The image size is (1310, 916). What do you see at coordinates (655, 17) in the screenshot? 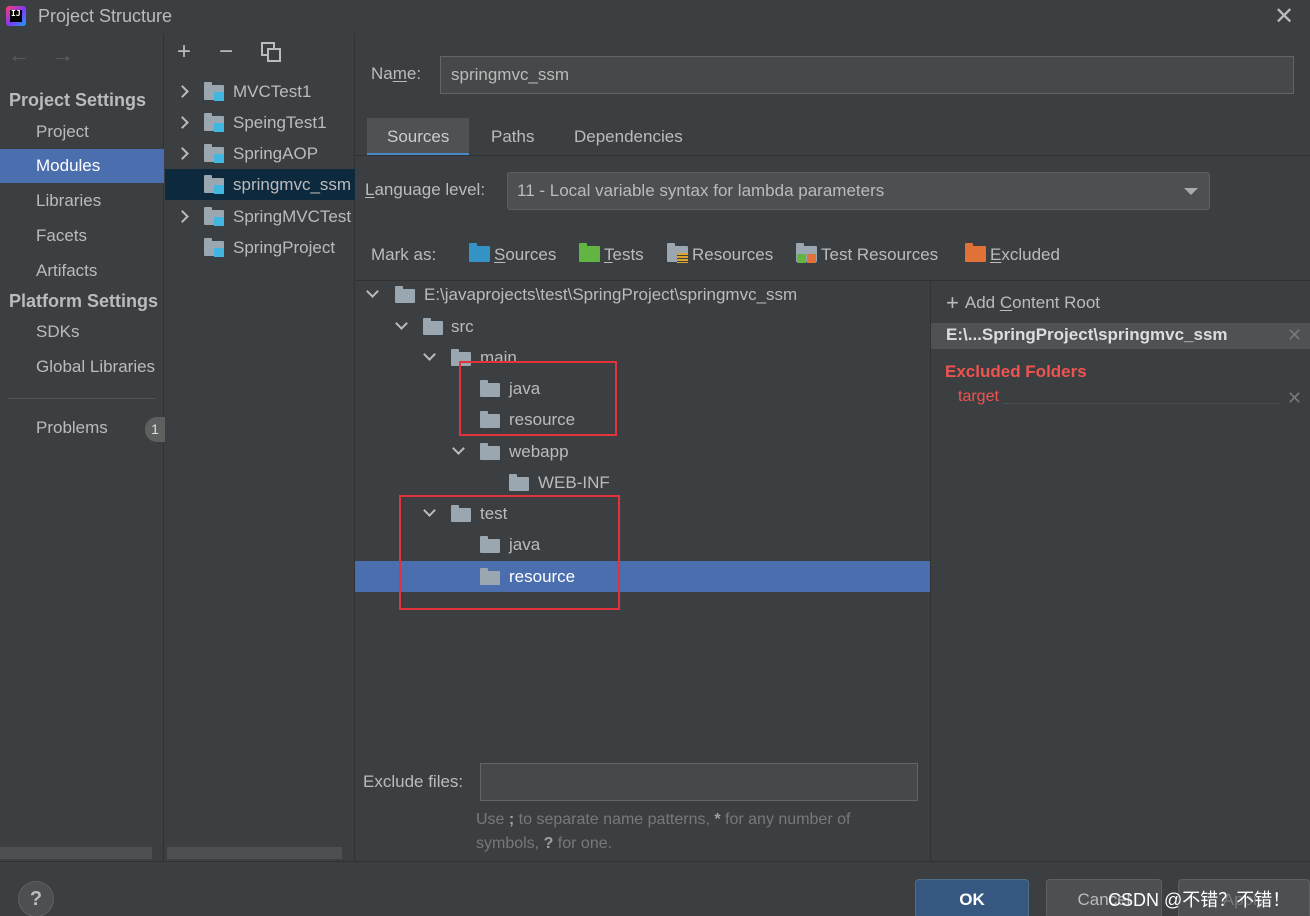
I see `title-bar` at bounding box center [655, 17].